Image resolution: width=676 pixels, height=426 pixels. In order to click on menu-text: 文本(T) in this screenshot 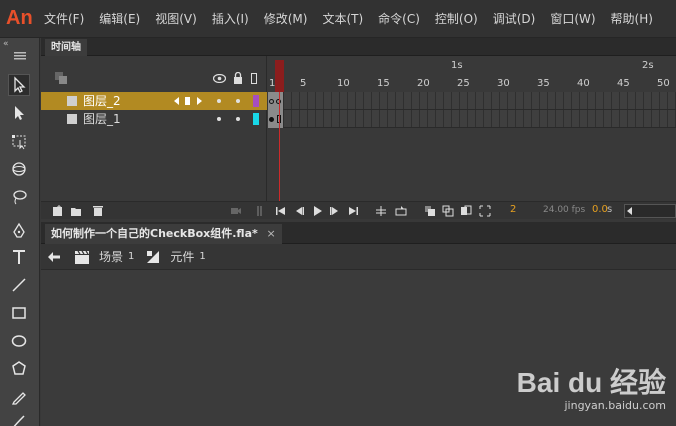, I will do `click(342, 18)`.